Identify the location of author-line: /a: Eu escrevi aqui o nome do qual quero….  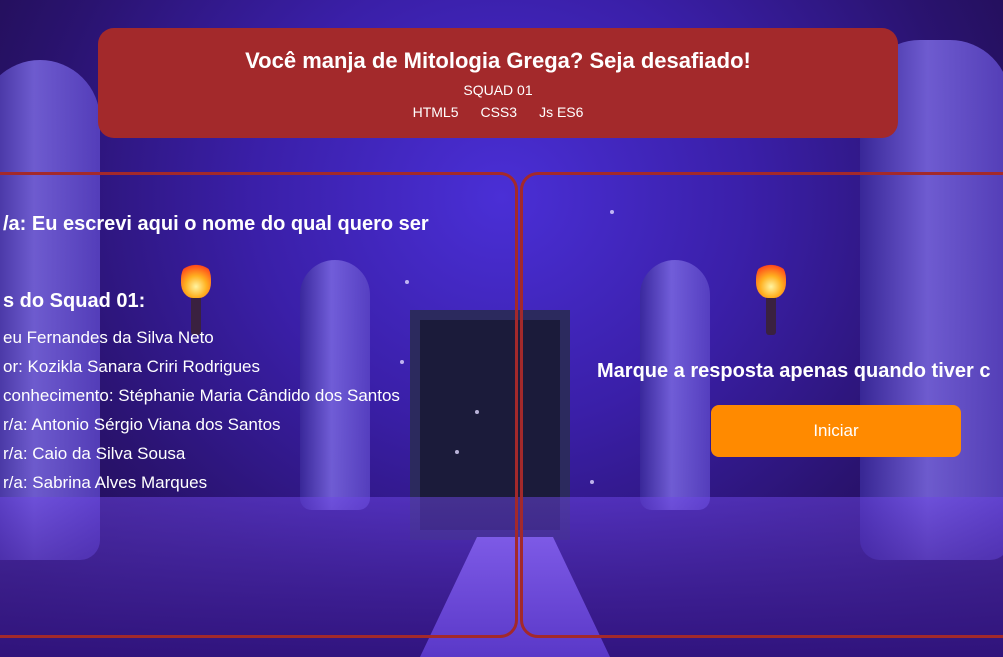
(216, 224).